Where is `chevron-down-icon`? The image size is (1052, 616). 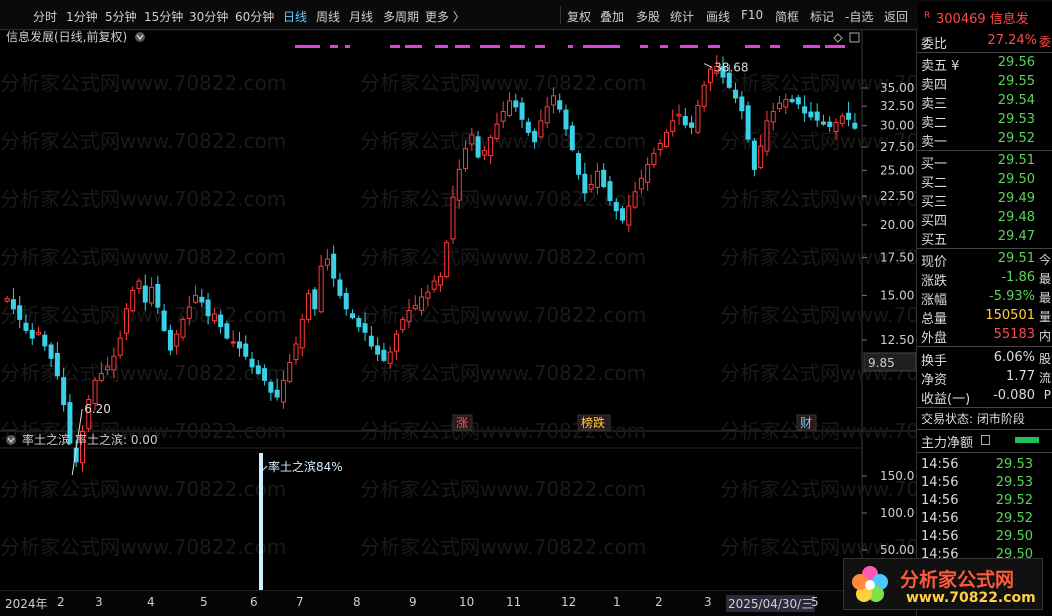
chevron-down-icon is located at coordinates (140, 37).